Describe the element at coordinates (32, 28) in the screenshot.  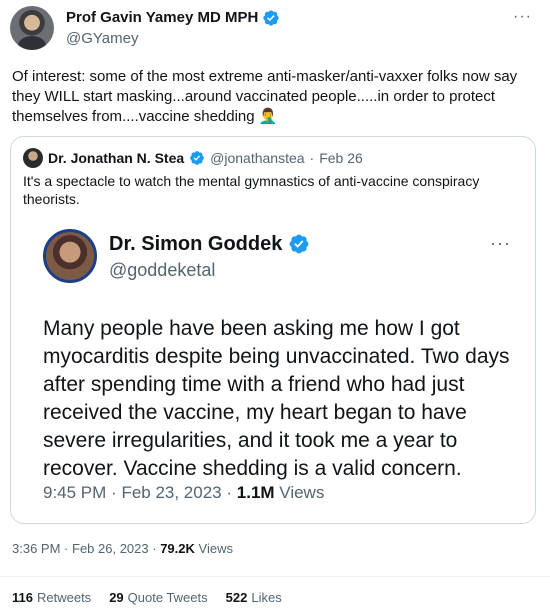
I see `author-avatar` at that location.